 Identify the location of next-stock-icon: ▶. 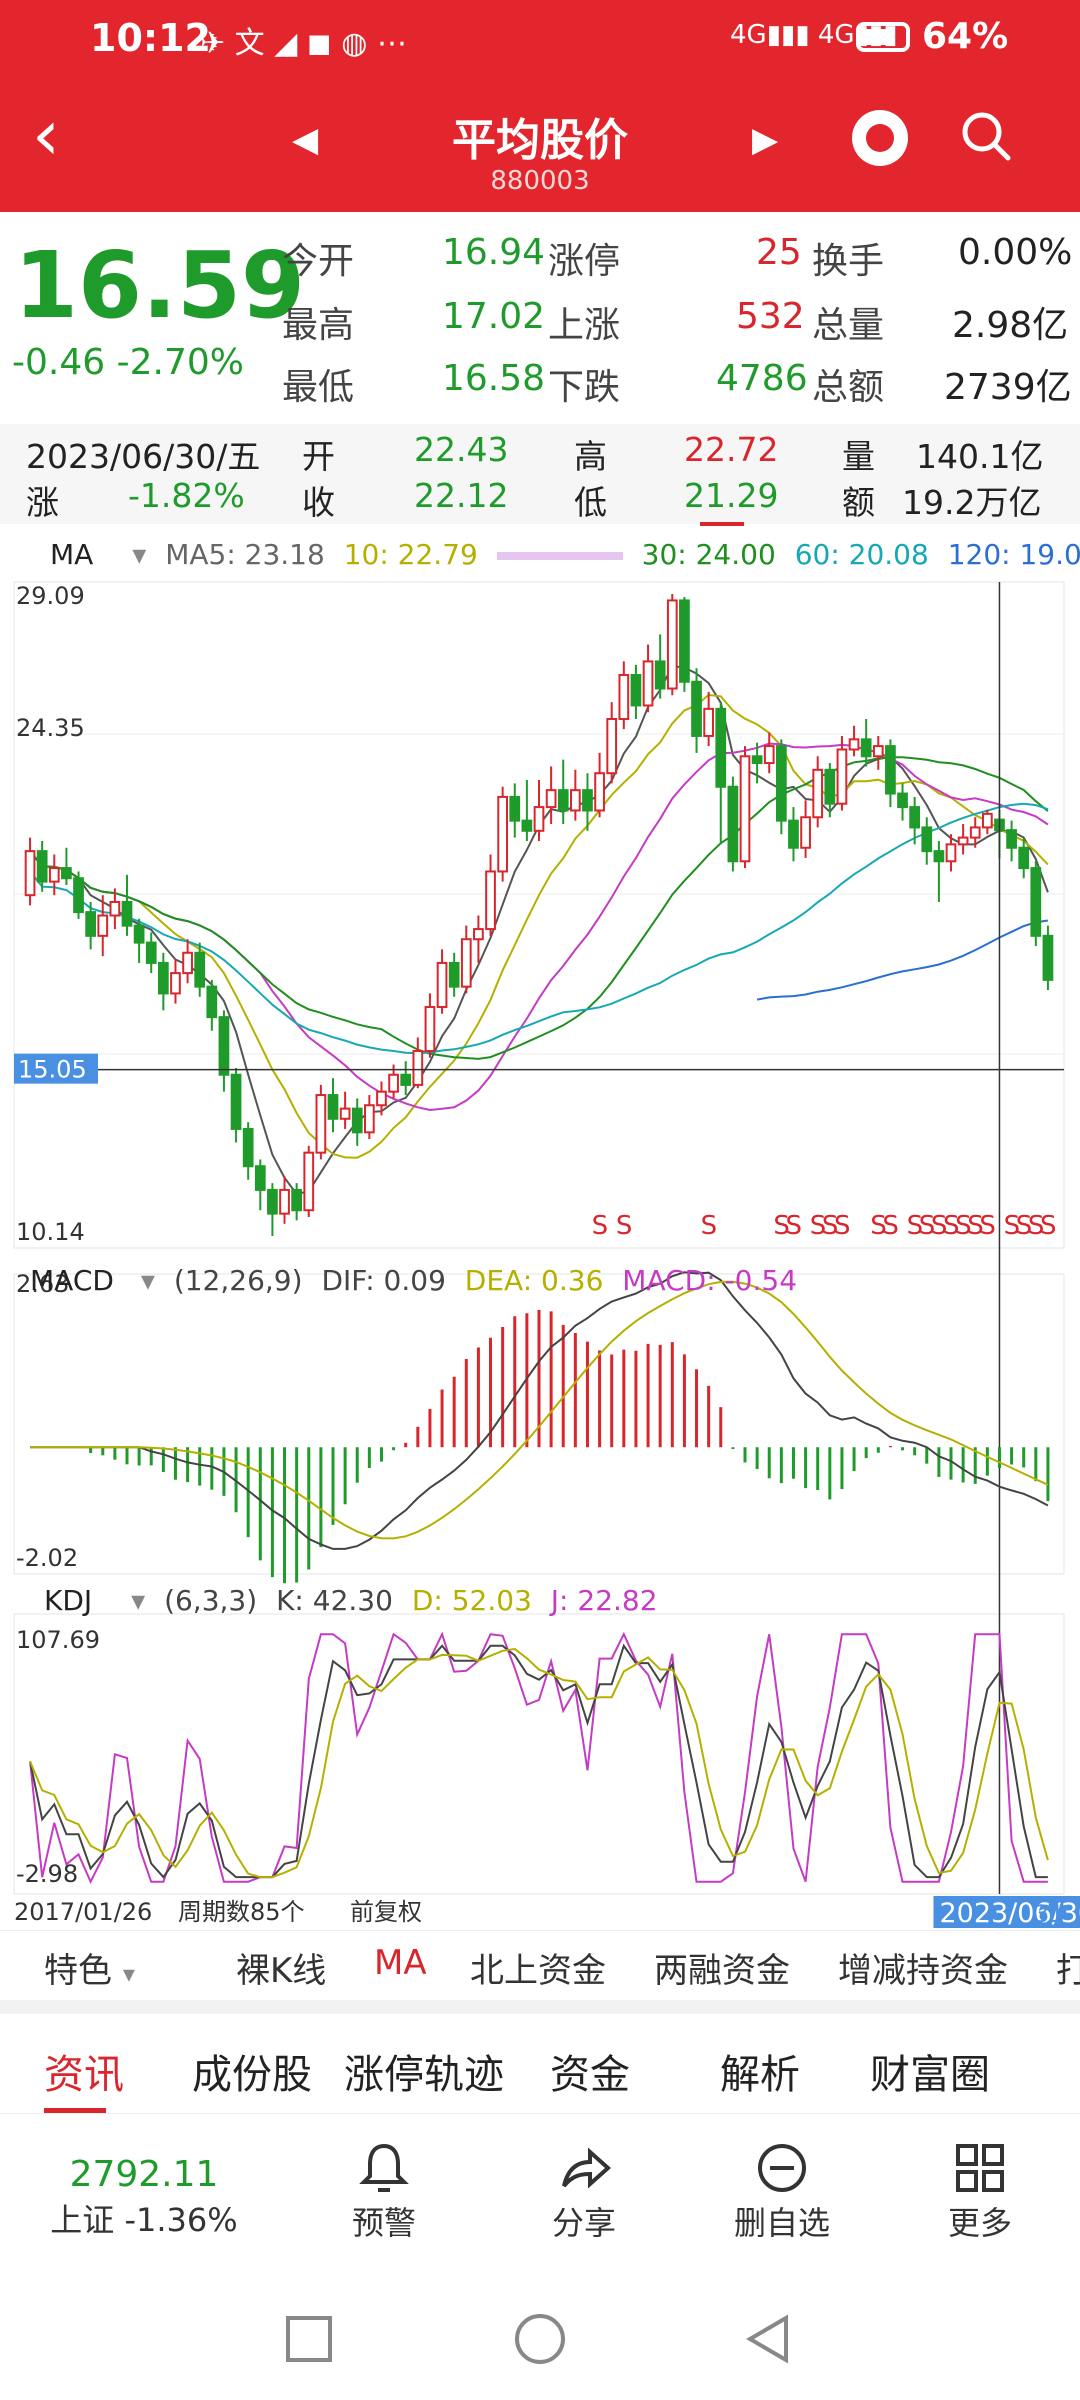
(765, 140).